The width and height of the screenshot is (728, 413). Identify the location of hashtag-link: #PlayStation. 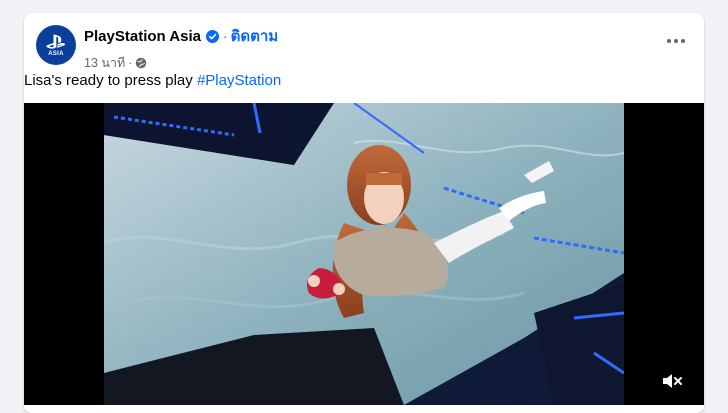
(239, 80).